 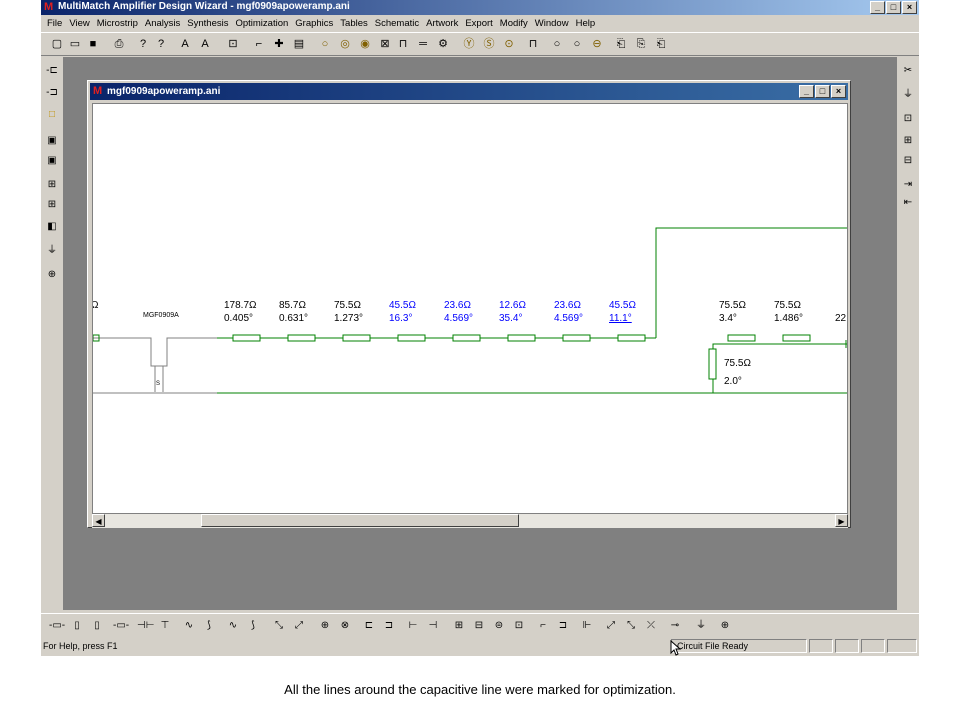 I want to click on maximize-button: □, so click(x=893, y=7).